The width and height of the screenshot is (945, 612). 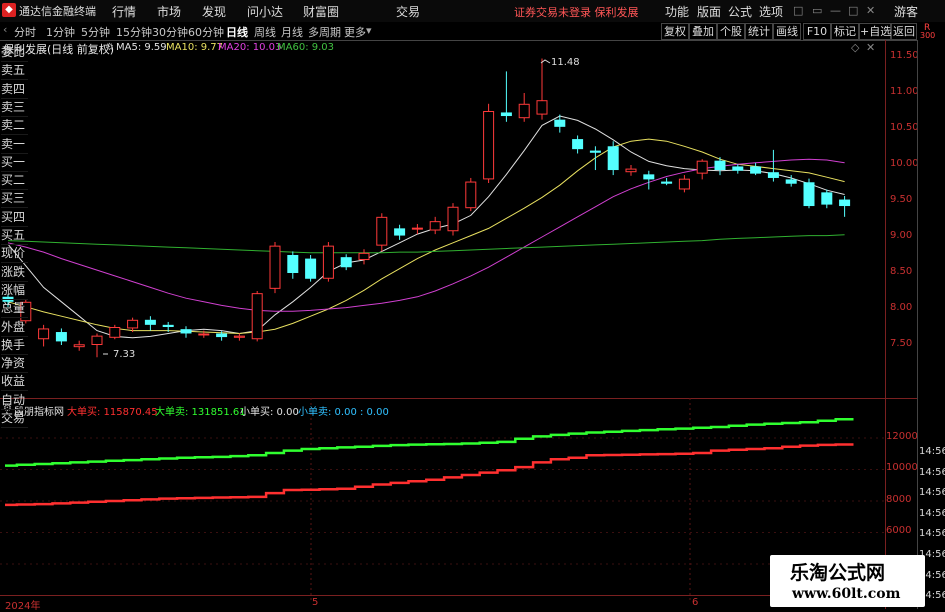 I want to click on quote-side-panel, so click(x=931, y=324).